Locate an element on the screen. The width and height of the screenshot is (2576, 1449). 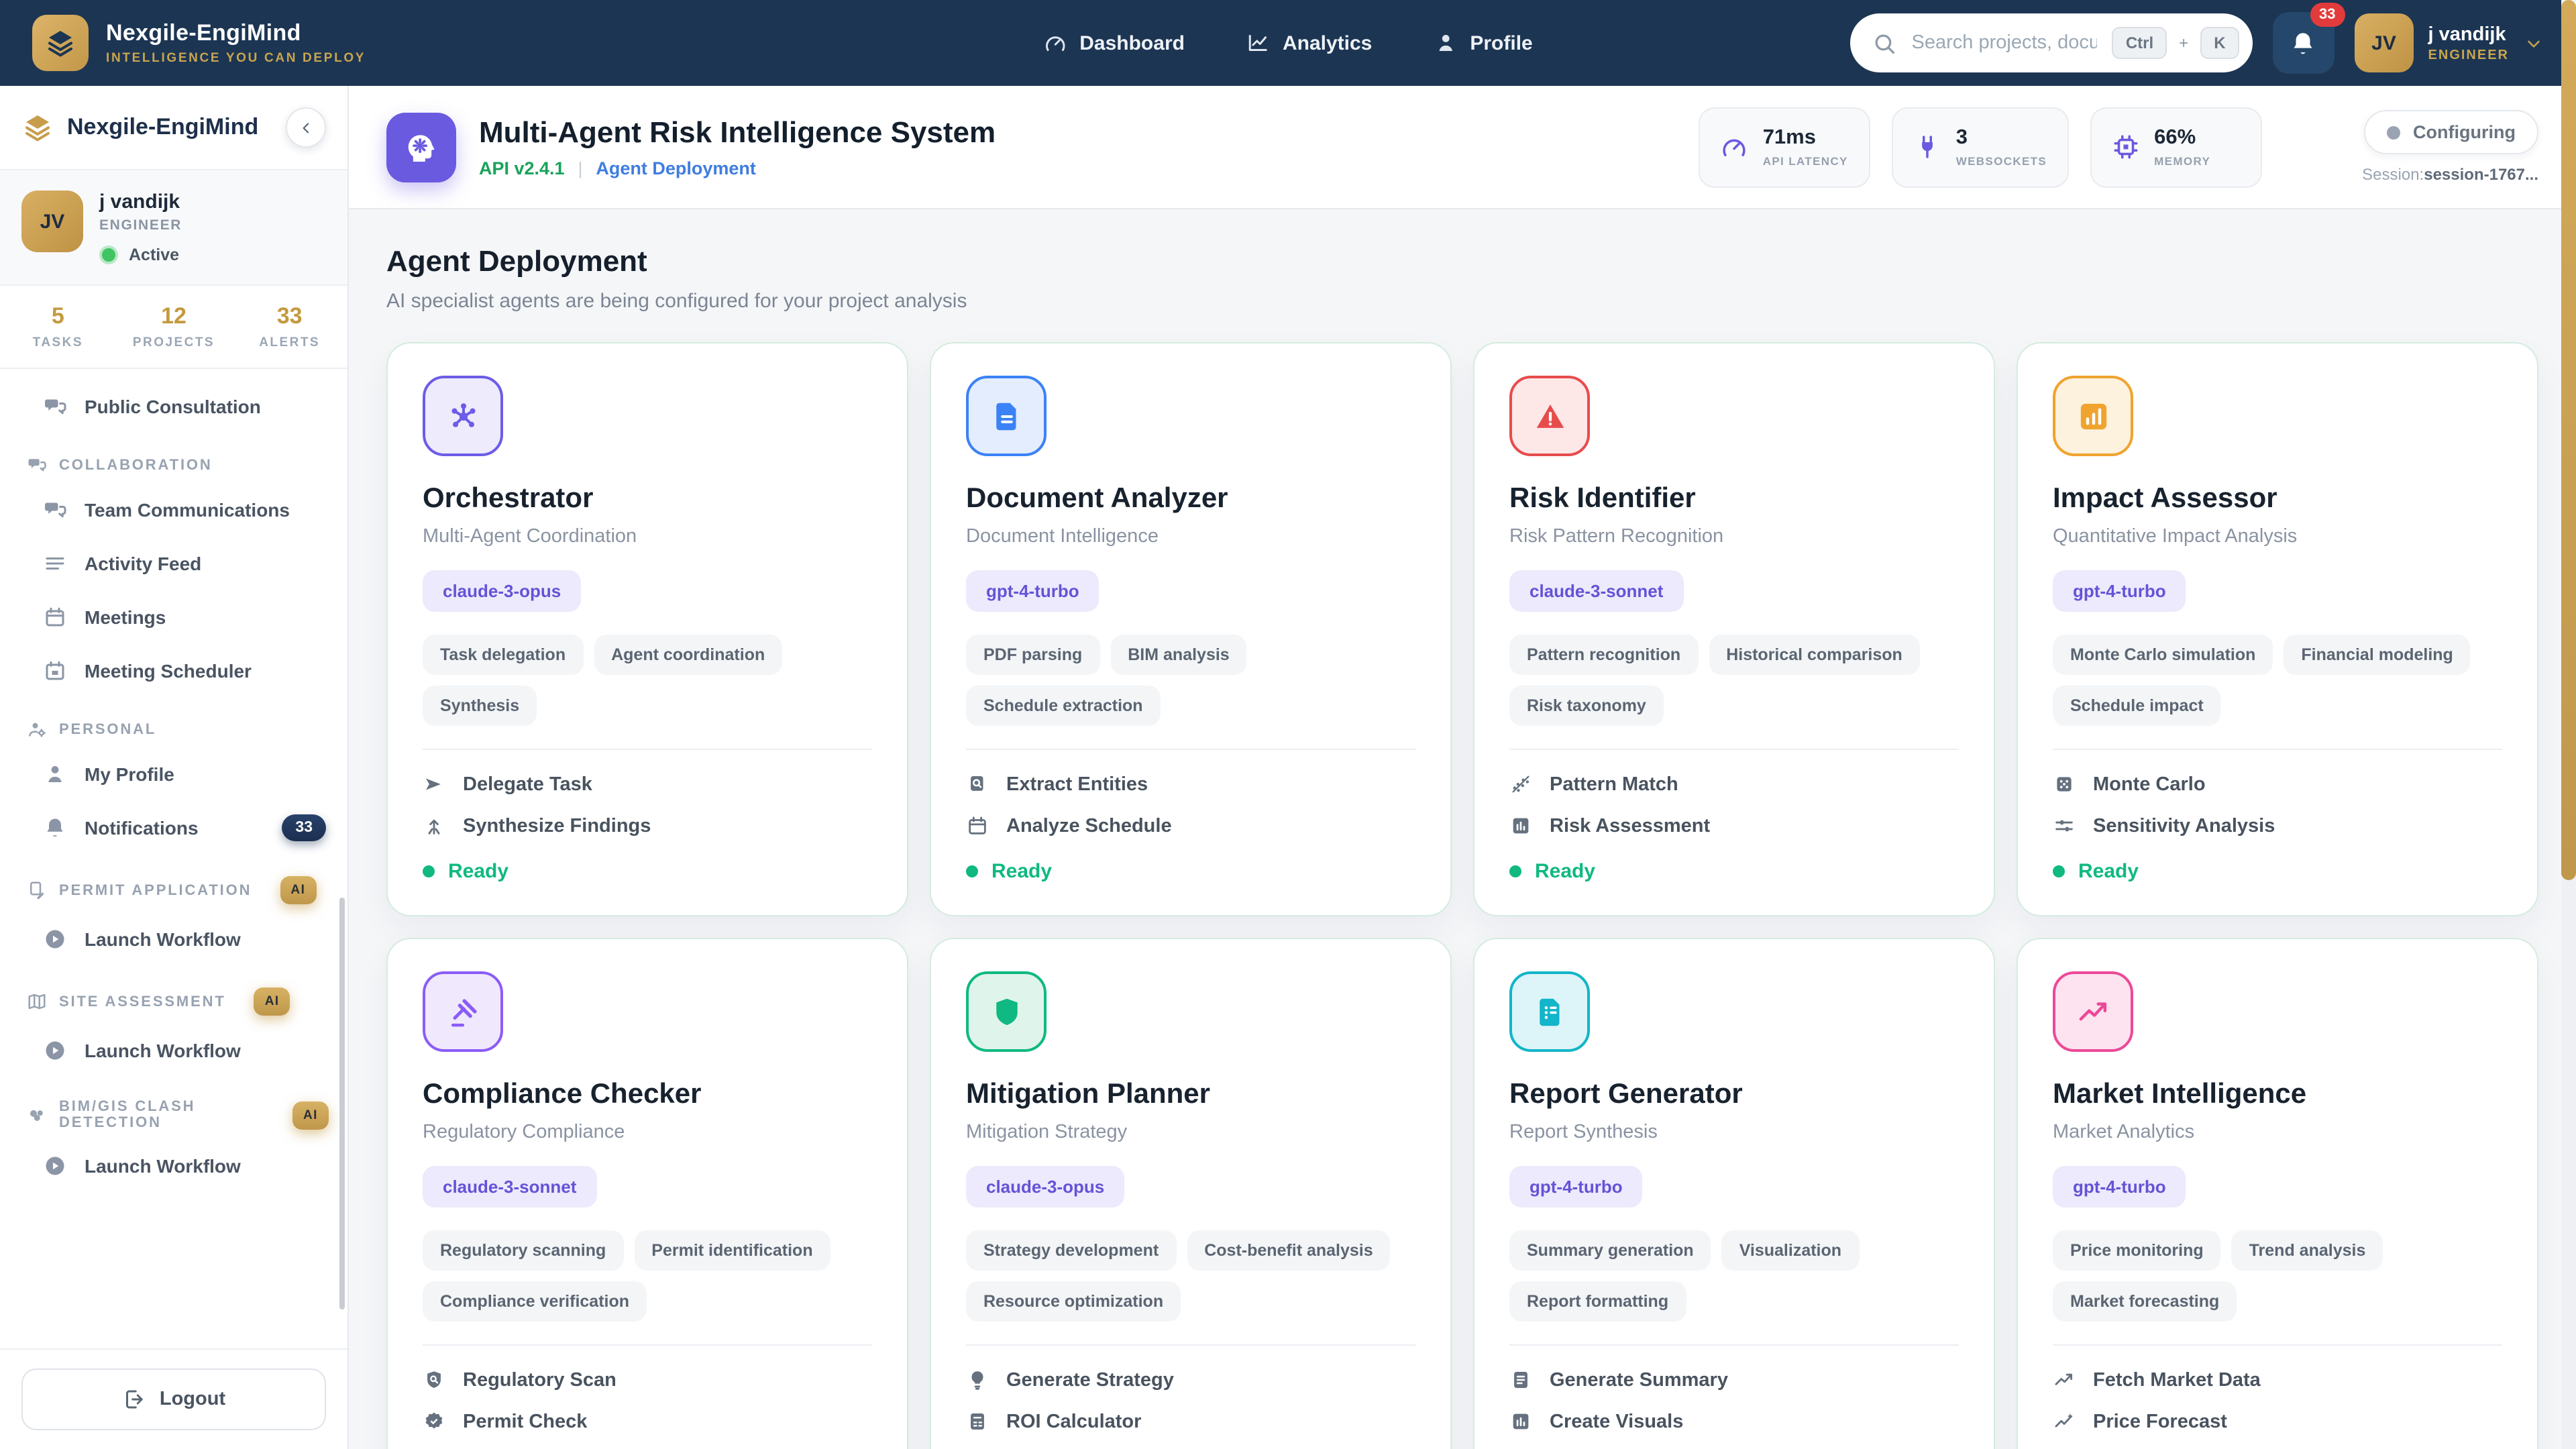
search-bar: Ctrl + K is located at coordinates (2051, 42).